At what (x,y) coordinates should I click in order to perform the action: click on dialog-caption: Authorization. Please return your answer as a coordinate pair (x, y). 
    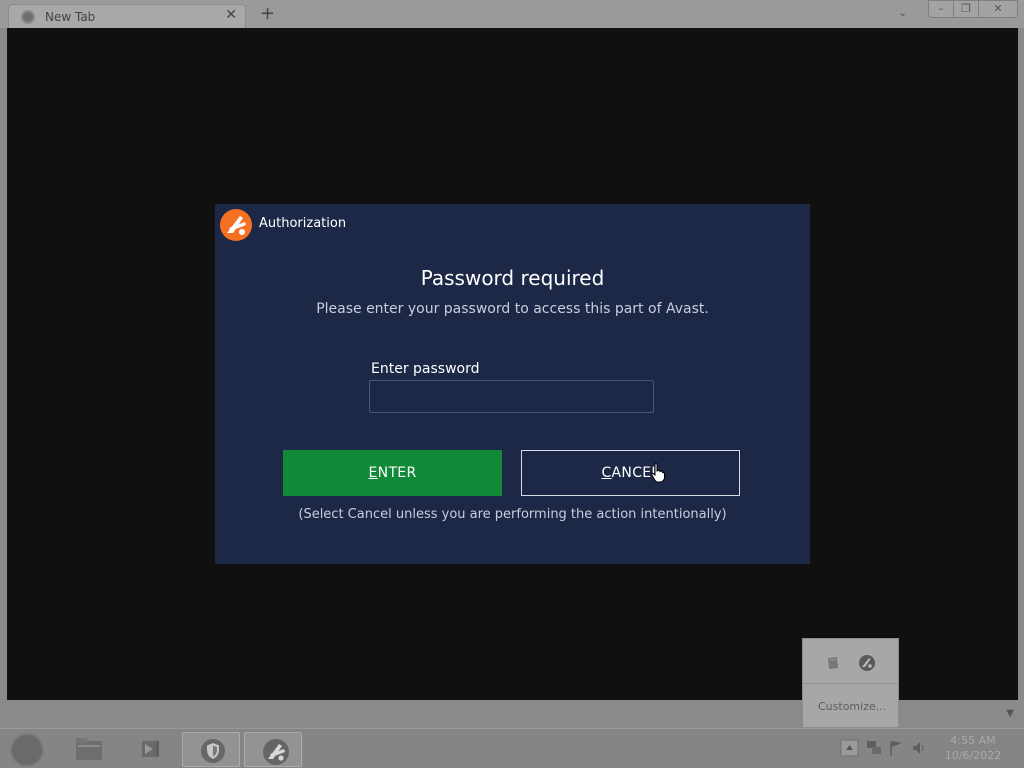
    Looking at the image, I should click on (303, 223).